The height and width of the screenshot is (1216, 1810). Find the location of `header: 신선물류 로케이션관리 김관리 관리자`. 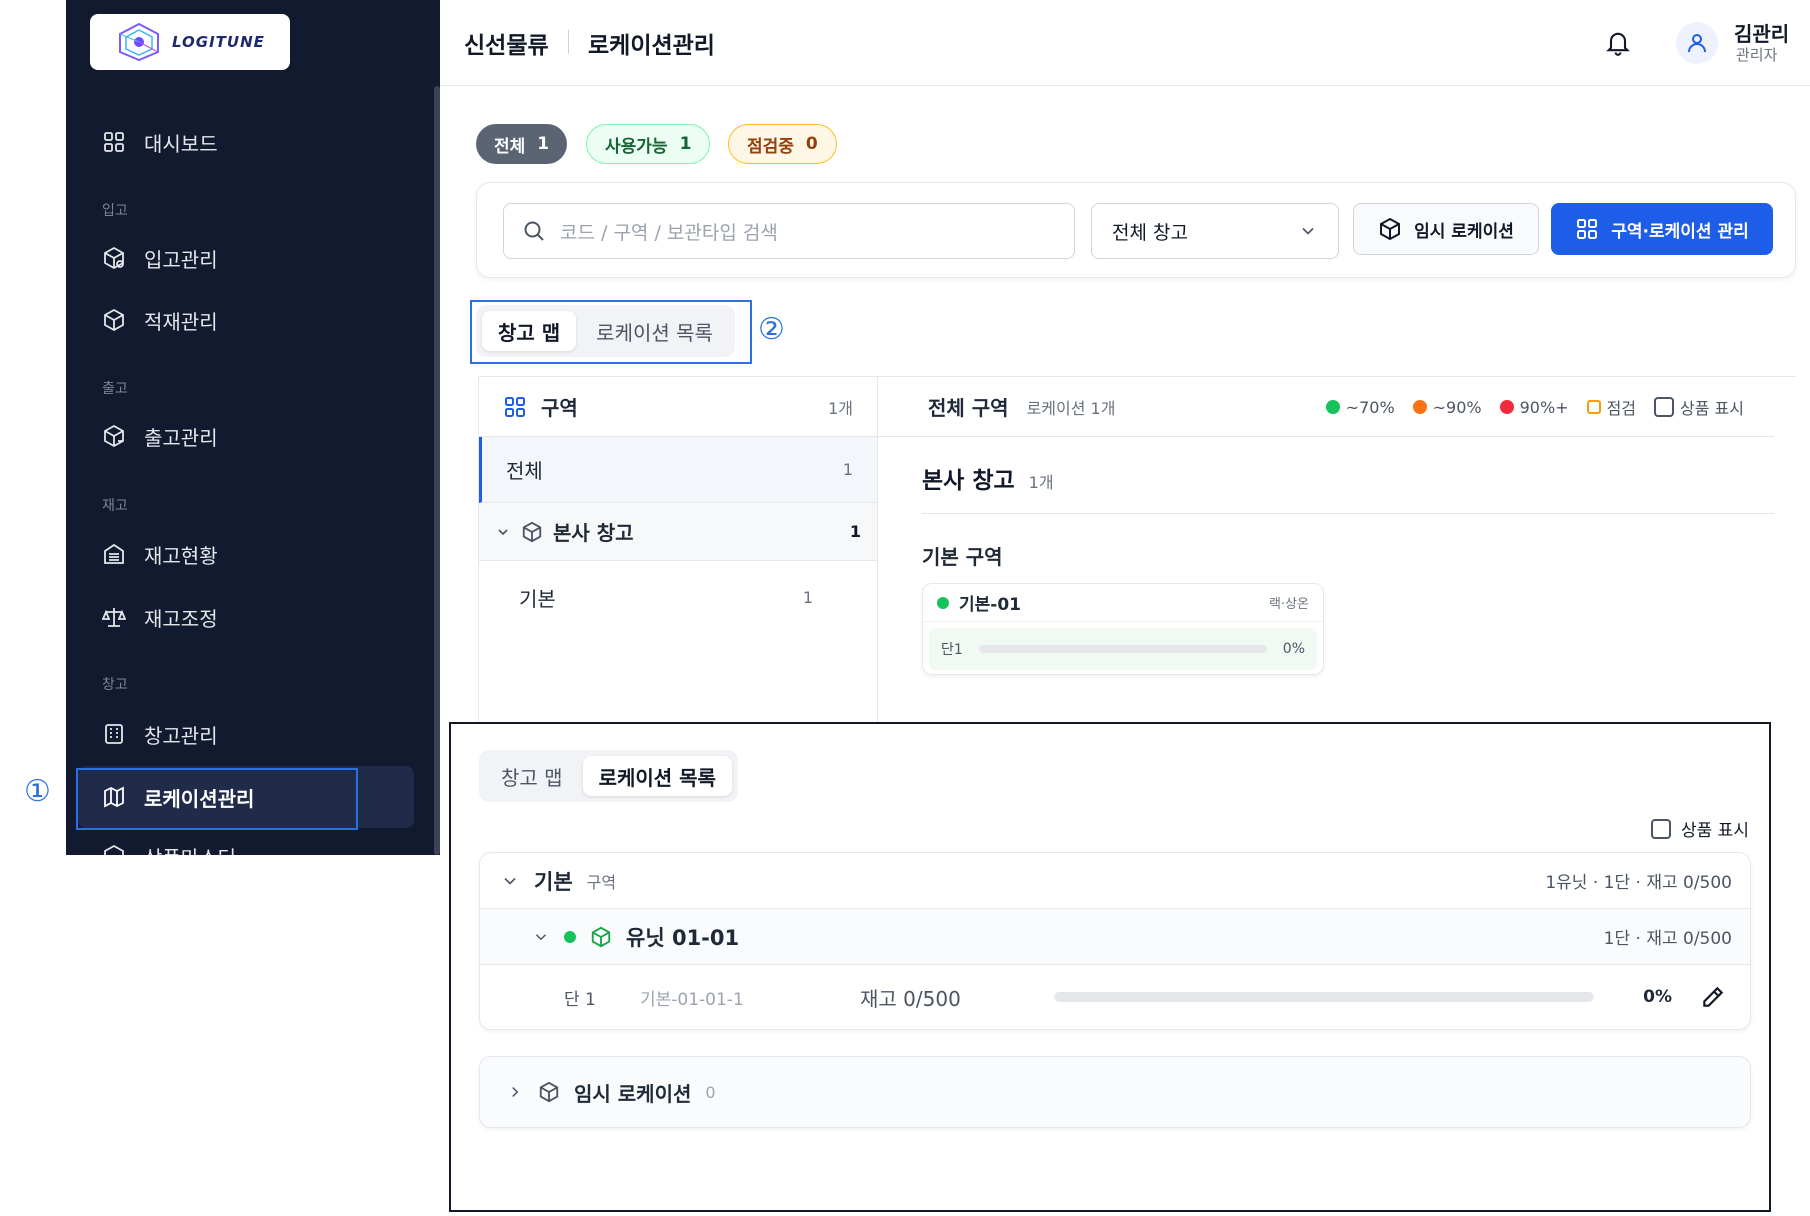

header: 신선물류 로케이션관리 김관리 관리자 is located at coordinates (1125, 43).